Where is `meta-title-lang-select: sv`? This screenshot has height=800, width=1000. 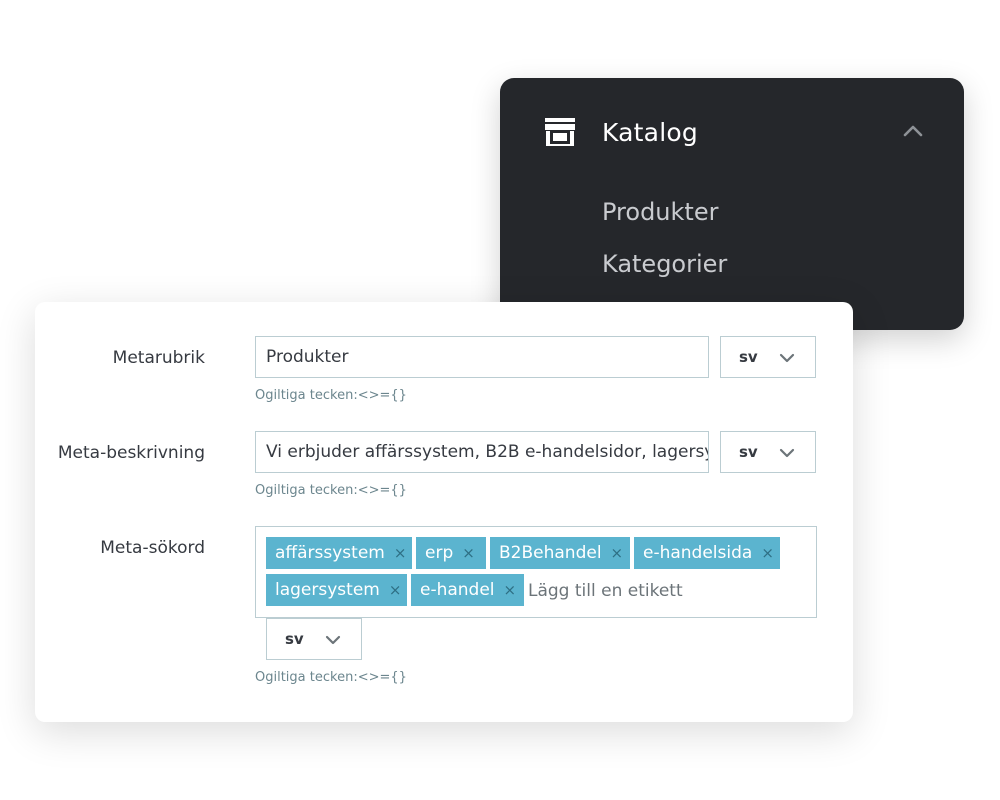
meta-title-lang-select: sv is located at coordinates (768, 357).